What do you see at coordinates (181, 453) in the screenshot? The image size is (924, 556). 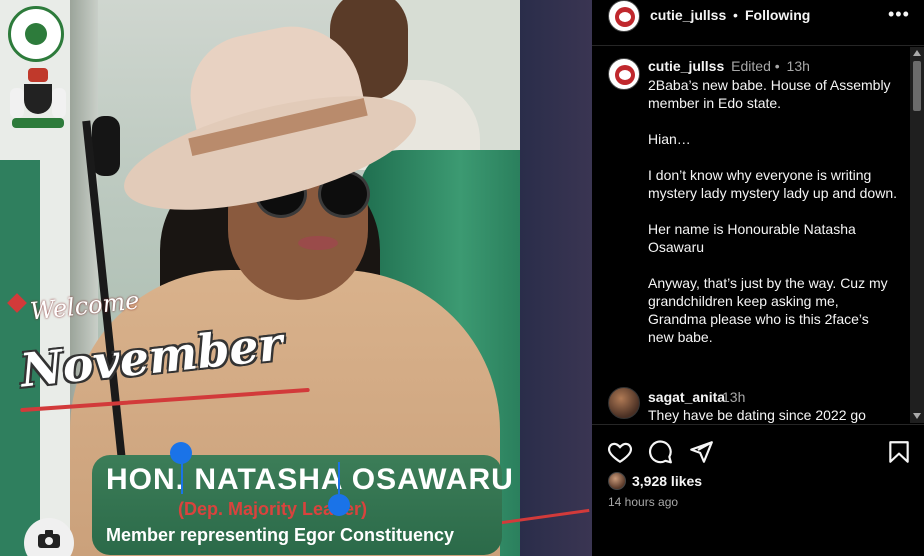 I see `selection-handle-start` at bounding box center [181, 453].